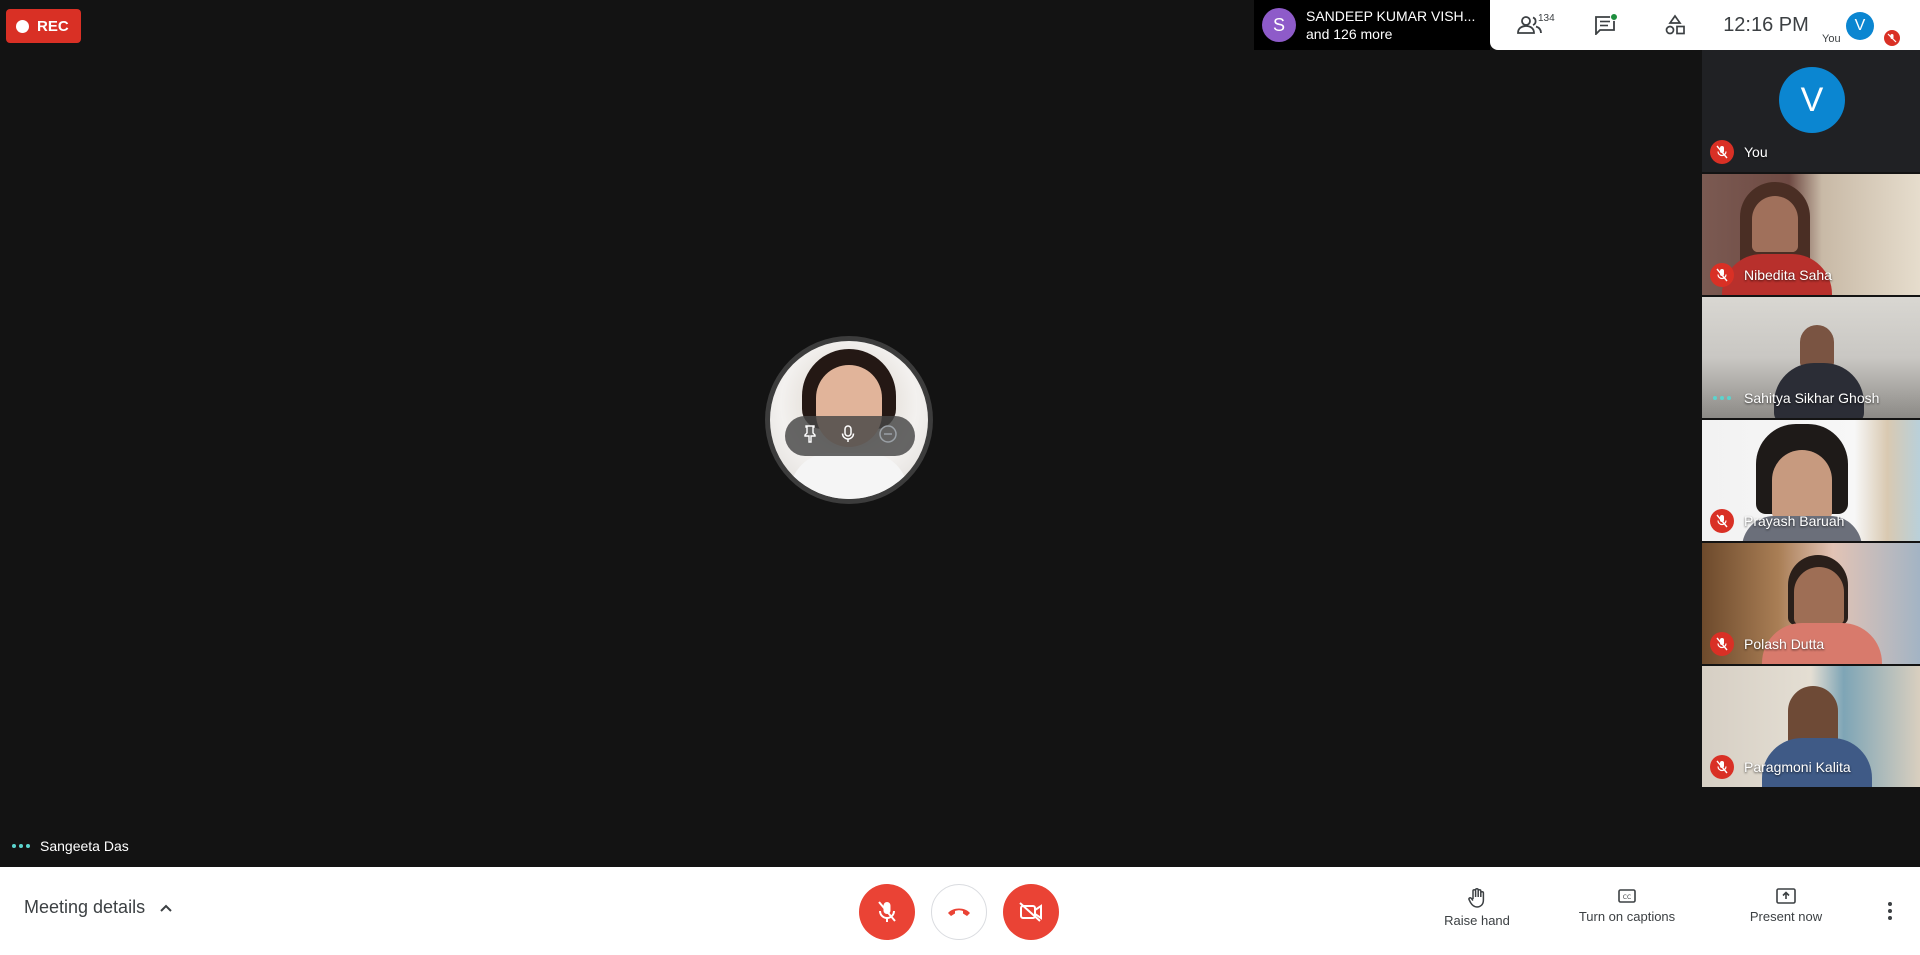  Describe the element at coordinates (1372, 25) in the screenshot. I see `participants-banner: S SANDEEP KUMAR VISH... and 126 more` at that location.